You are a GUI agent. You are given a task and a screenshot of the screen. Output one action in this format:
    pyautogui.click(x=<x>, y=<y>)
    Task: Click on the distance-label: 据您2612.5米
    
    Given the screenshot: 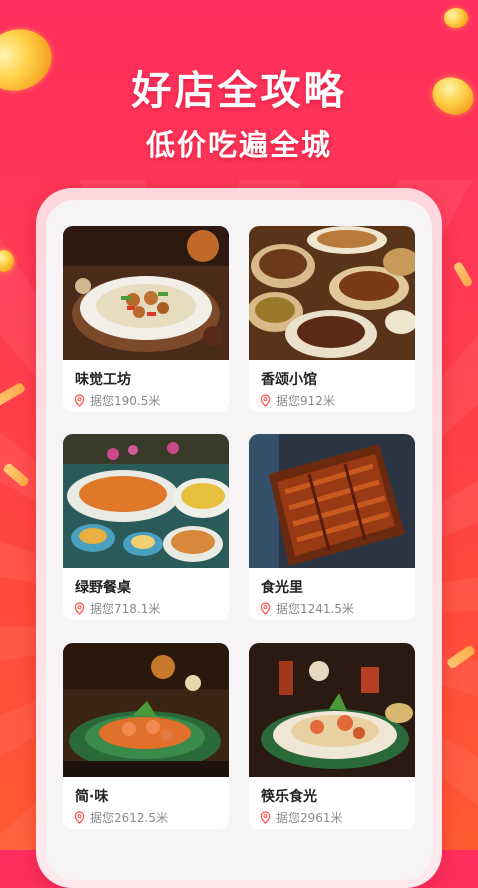 What is the action you would take?
    pyautogui.click(x=120, y=817)
    